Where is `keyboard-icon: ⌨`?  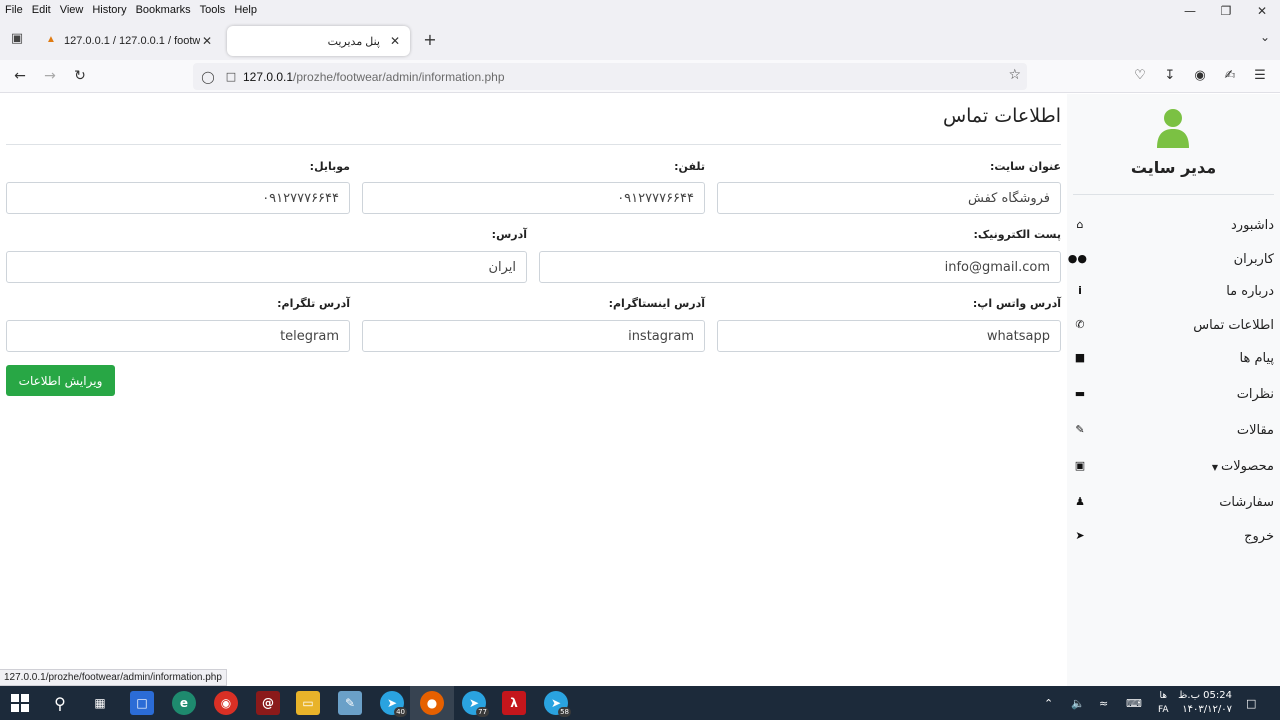
keyboard-icon: ⌨ is located at coordinates (1134, 703).